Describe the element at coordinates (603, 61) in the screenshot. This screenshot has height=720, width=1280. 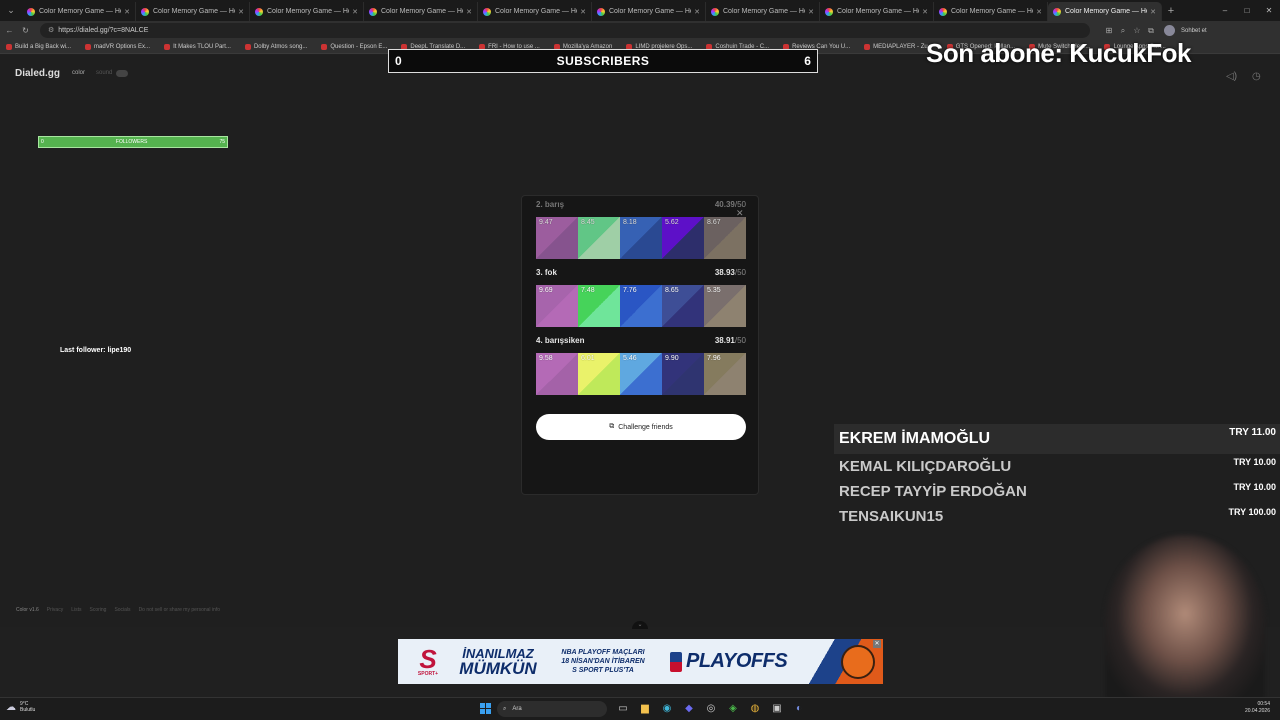
I see `subscribers-goal-bar: 0 SUBSCRIBERS 6` at that location.